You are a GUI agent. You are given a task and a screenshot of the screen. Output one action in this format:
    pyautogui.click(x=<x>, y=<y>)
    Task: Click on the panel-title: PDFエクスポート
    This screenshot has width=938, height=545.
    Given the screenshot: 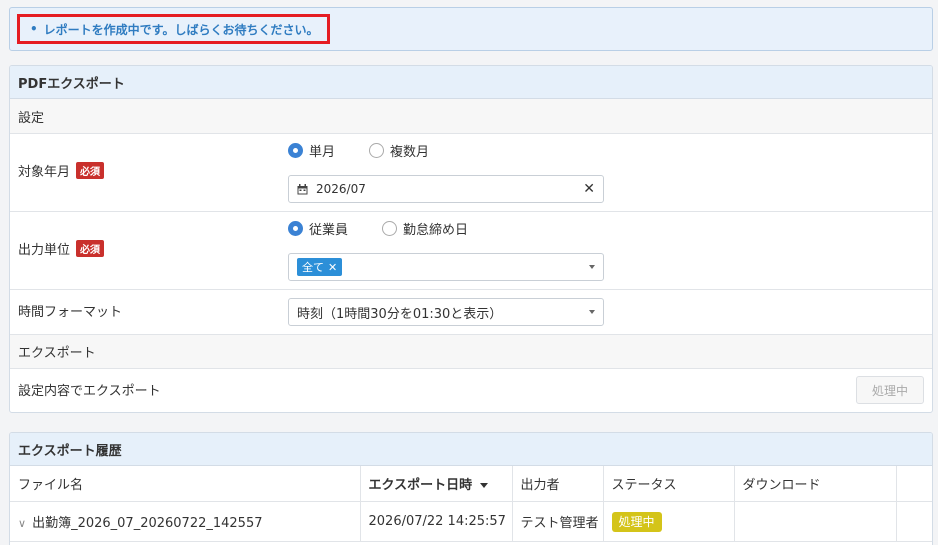 What is the action you would take?
    pyautogui.click(x=471, y=82)
    